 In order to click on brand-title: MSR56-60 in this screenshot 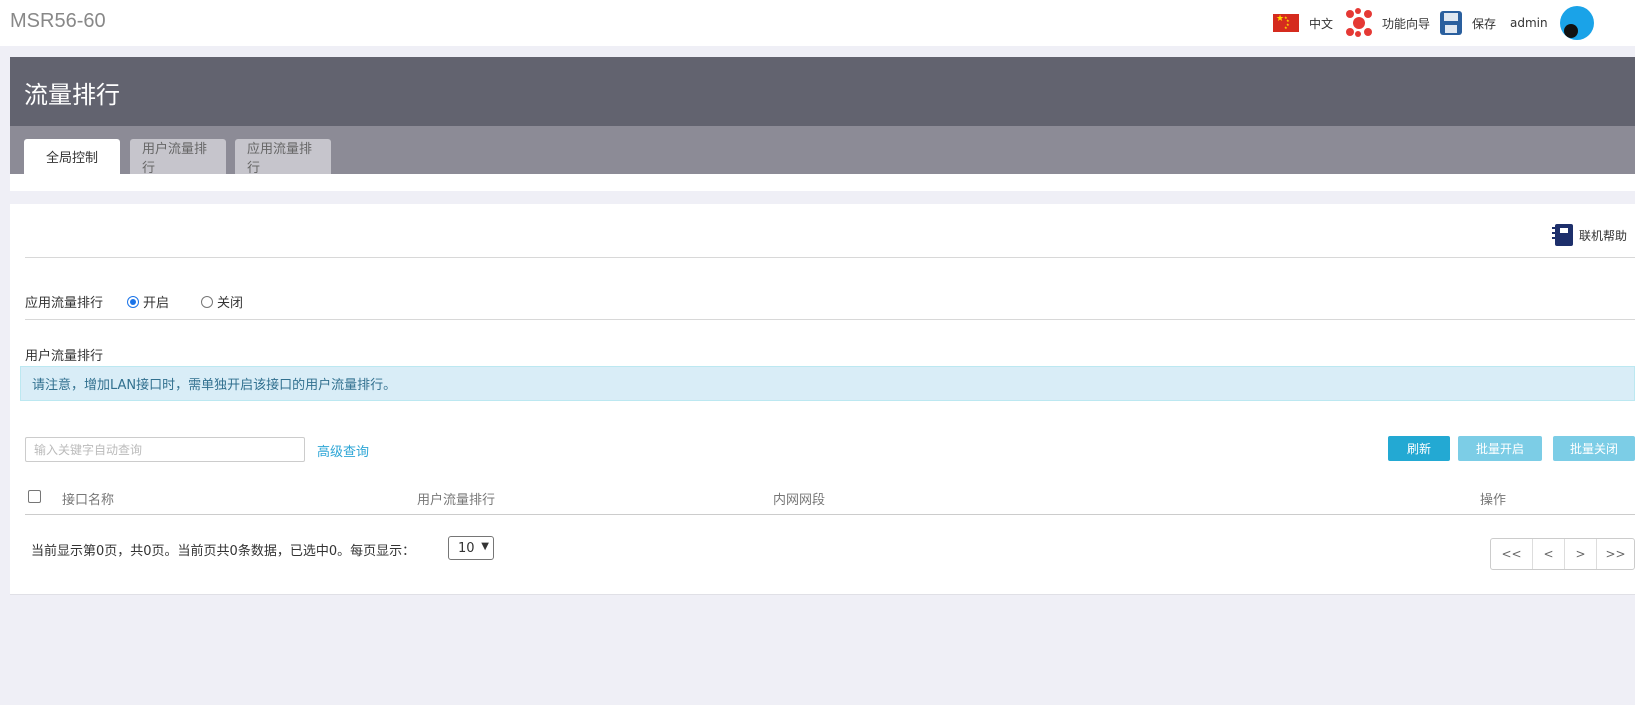, I will do `click(58, 21)`.